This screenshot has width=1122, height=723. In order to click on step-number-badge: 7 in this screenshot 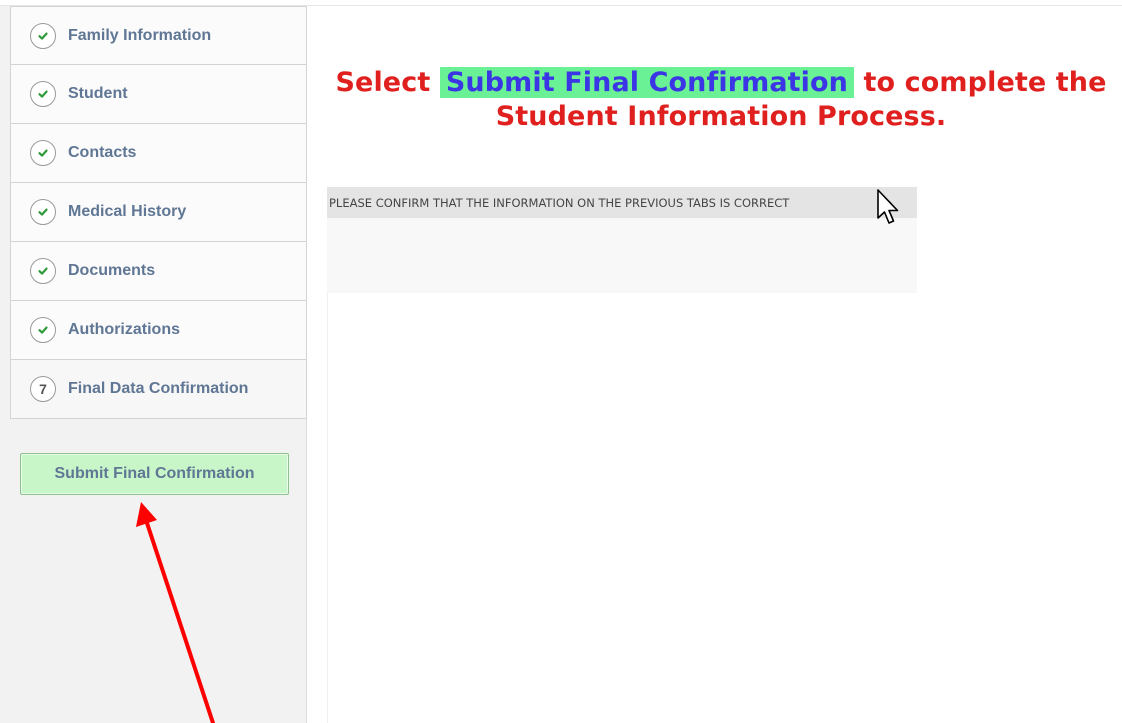, I will do `click(43, 389)`.